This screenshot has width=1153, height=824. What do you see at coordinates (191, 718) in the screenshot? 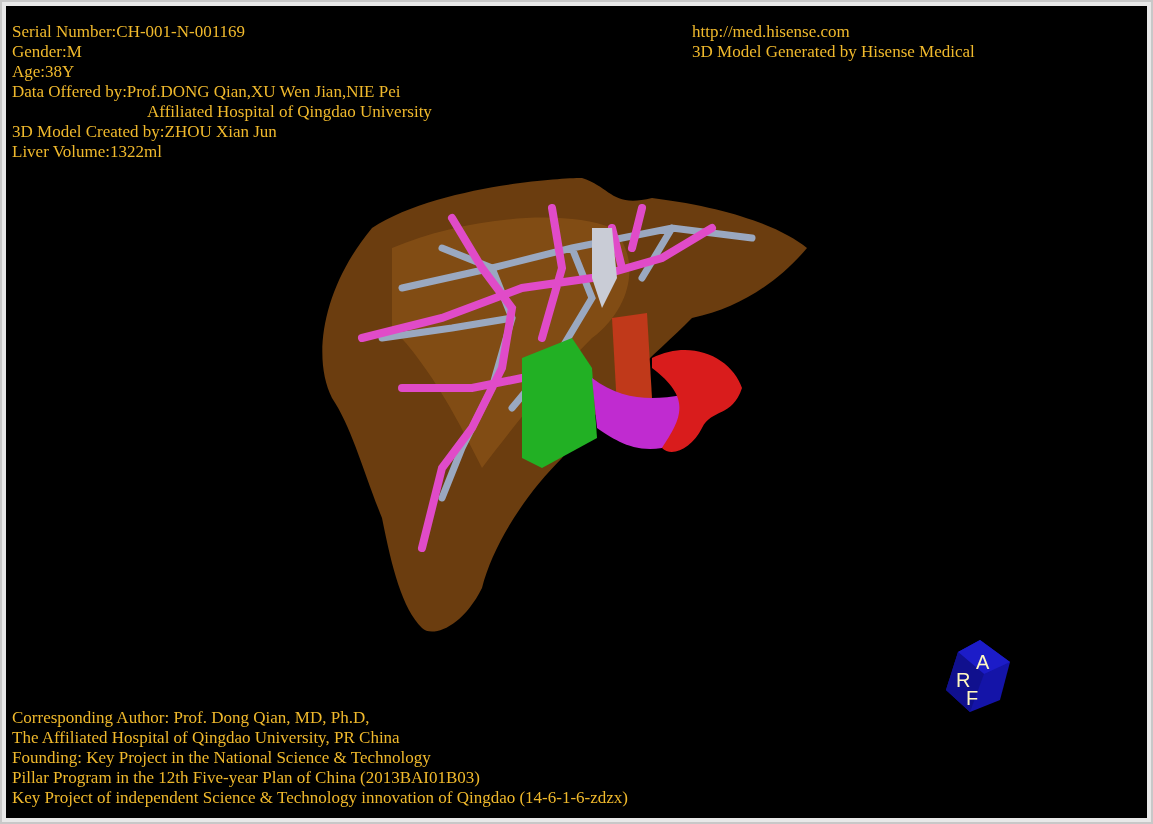
I see `credit-text: Corresponding Author: Prof. Dong Qian, MD, Ph.D,` at bounding box center [191, 718].